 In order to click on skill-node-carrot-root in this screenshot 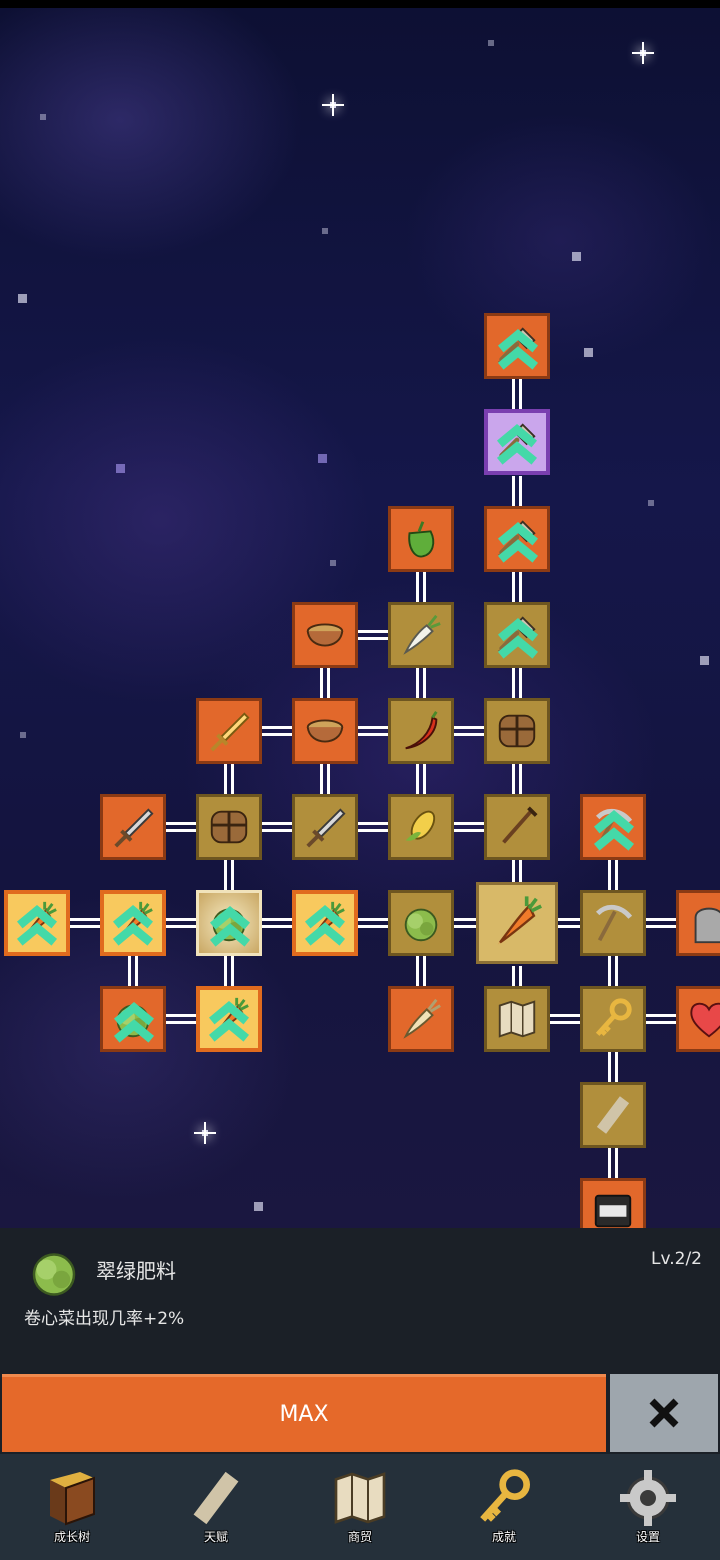, I will do `click(517, 923)`.